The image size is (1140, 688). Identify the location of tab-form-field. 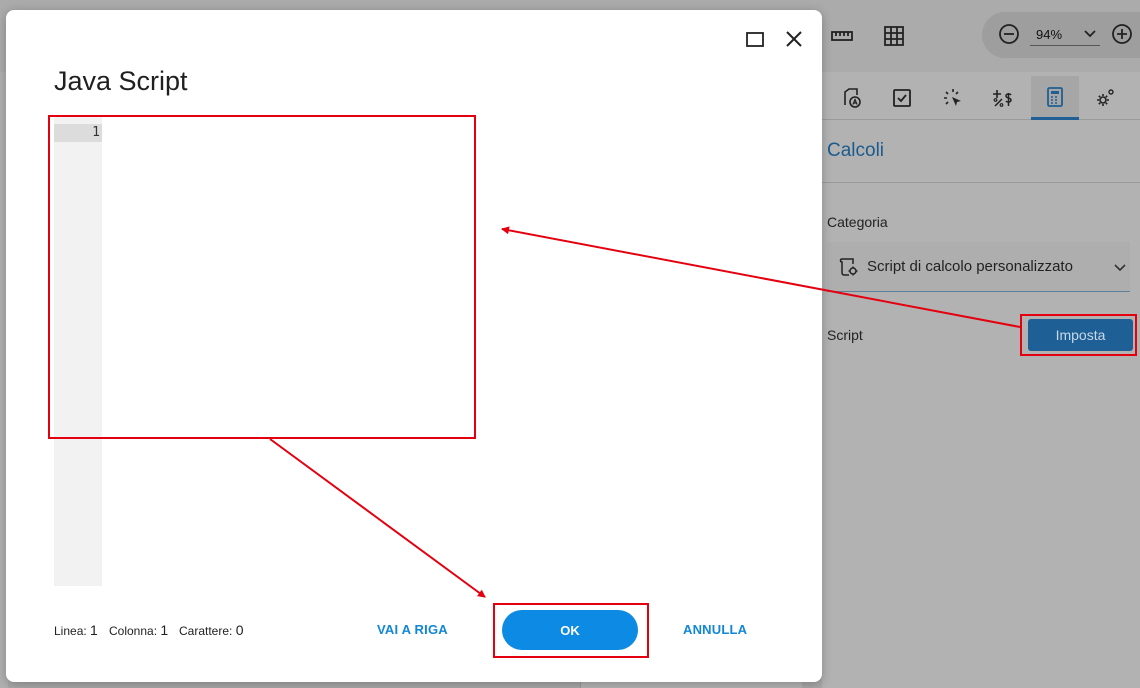
(852, 98).